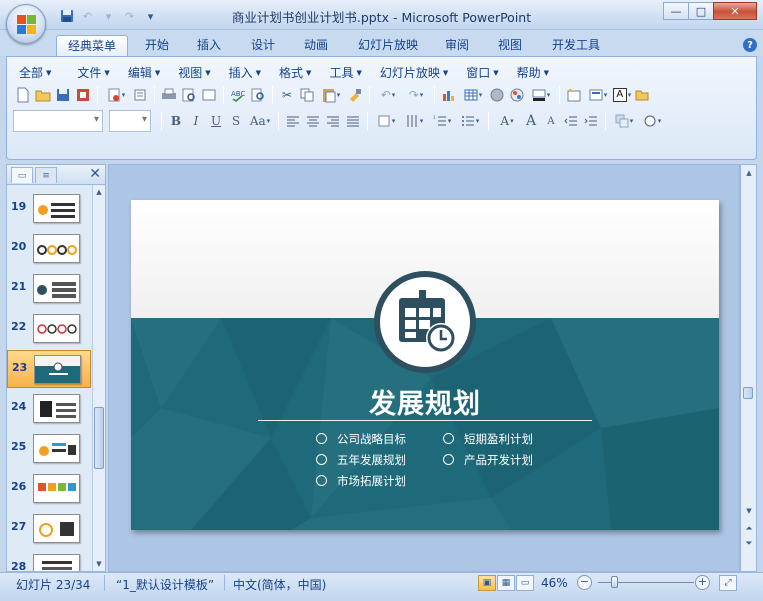 This screenshot has width=763, height=601. What do you see at coordinates (482, 71) in the screenshot?
I see `menu-window: 窗口 ▼` at bounding box center [482, 71].